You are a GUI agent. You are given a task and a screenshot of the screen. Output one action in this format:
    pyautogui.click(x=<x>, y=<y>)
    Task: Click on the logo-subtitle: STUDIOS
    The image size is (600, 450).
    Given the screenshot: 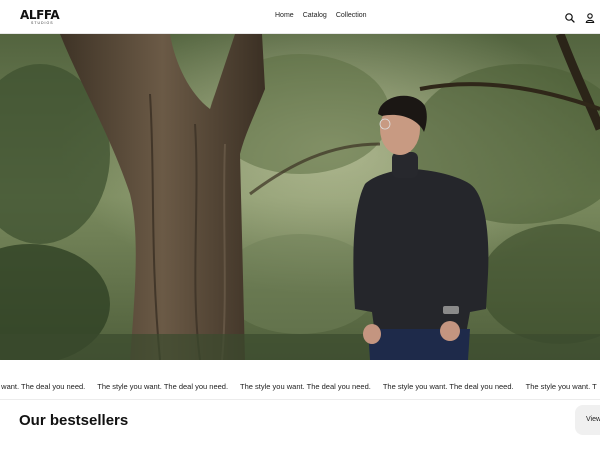 What is the action you would take?
    pyautogui.click(x=42, y=23)
    